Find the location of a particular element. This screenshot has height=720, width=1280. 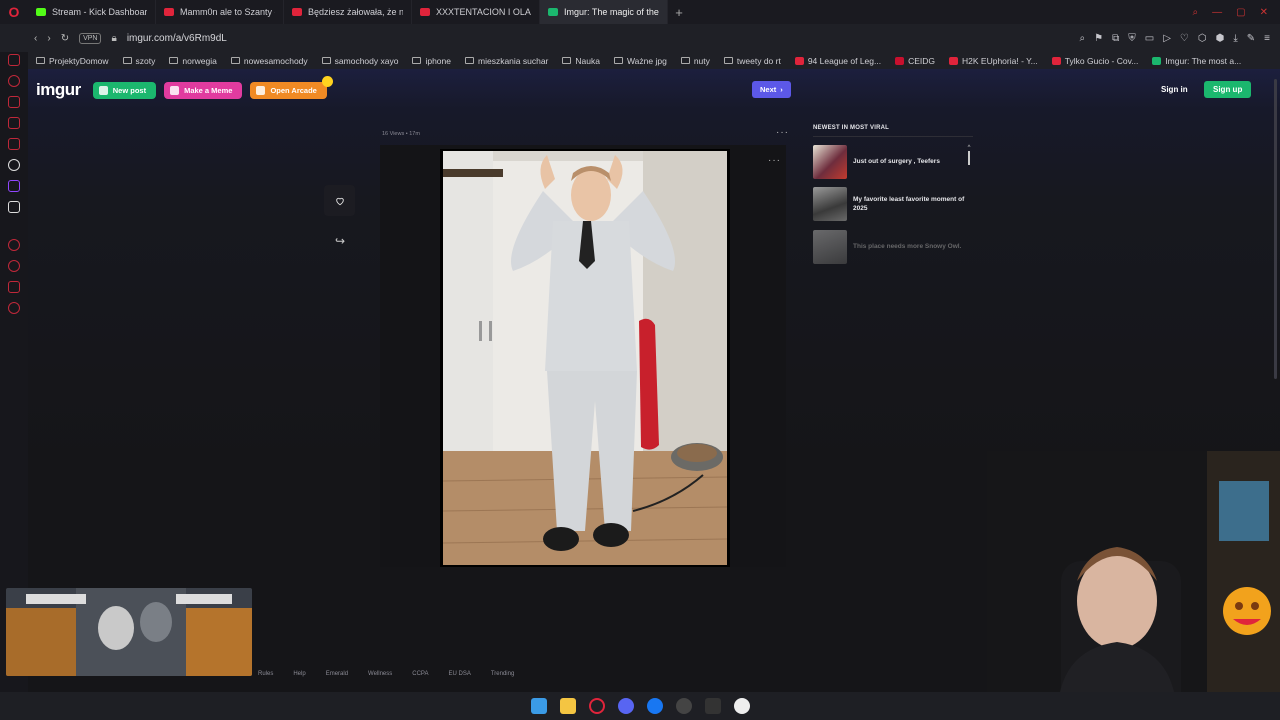

viral-scrollbar: ^ is located at coordinates (969, 156).